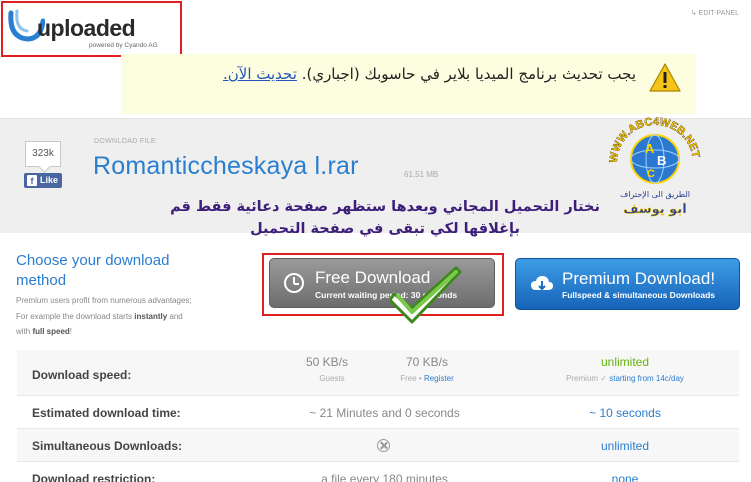  Describe the element at coordinates (260, 74) in the screenshot. I see `update-now-link: تحديث الآن.` at that location.